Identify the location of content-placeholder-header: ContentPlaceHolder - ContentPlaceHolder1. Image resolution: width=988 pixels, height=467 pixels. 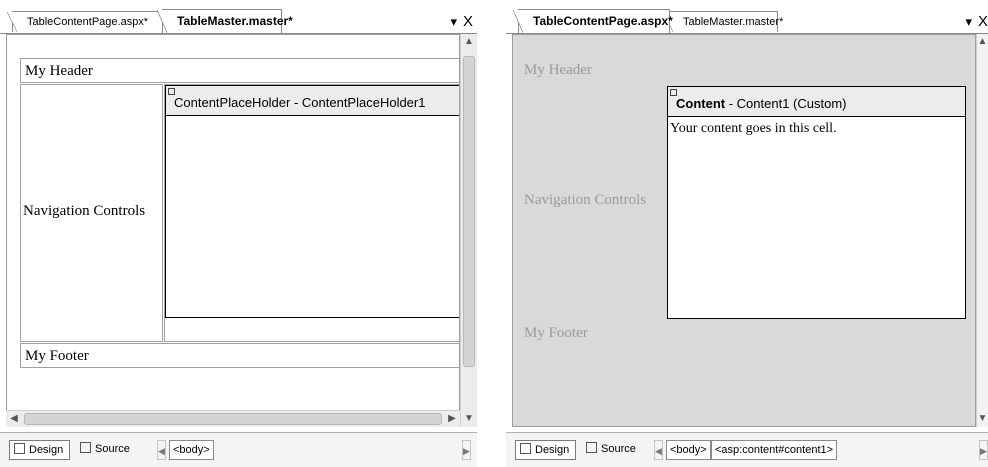
(312, 101).